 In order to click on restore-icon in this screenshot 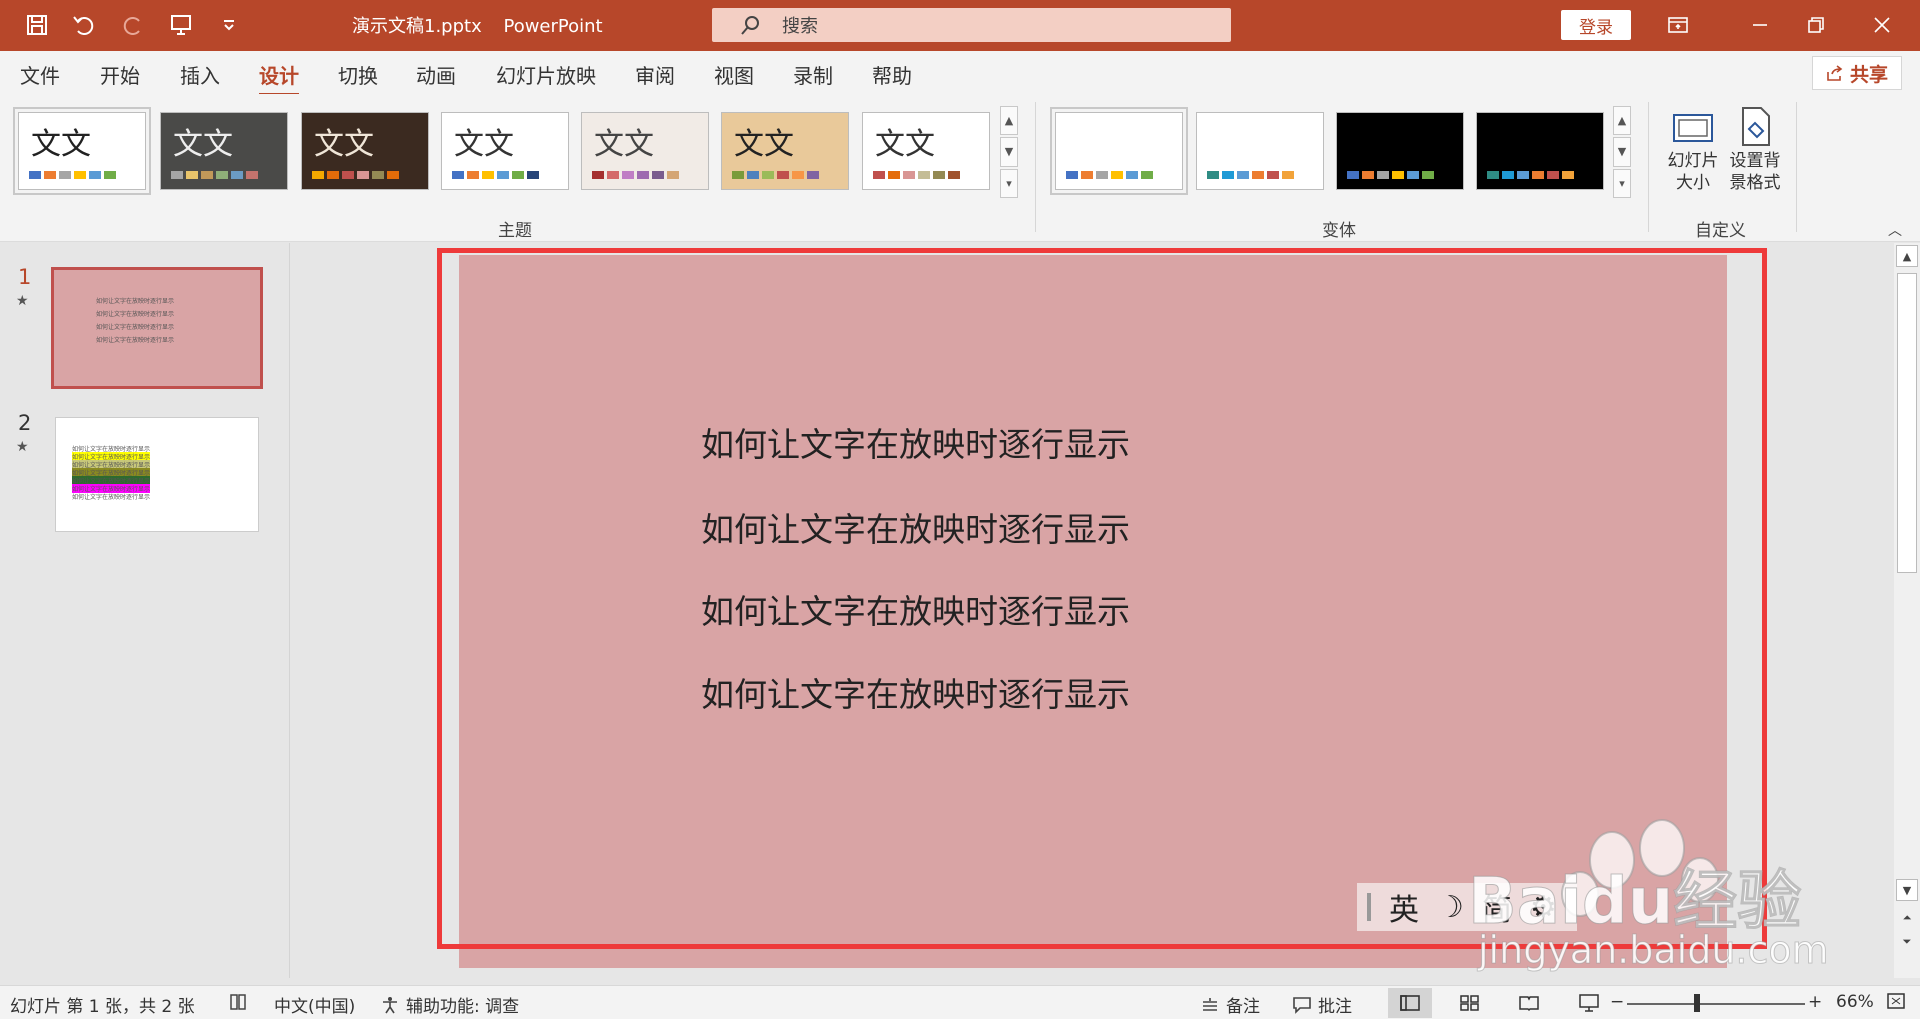, I will do `click(1816, 25)`.